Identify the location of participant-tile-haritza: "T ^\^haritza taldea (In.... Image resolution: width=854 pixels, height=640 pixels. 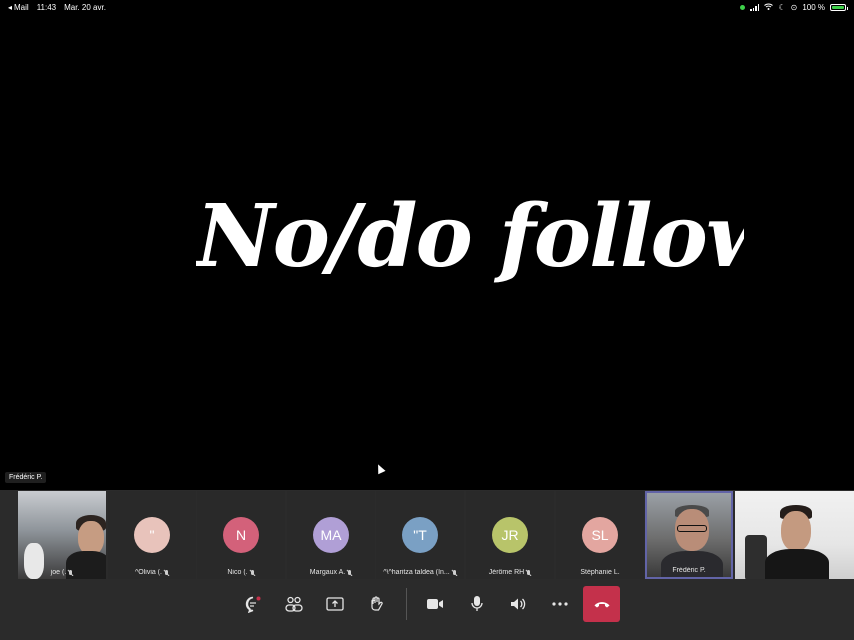
(420, 535).